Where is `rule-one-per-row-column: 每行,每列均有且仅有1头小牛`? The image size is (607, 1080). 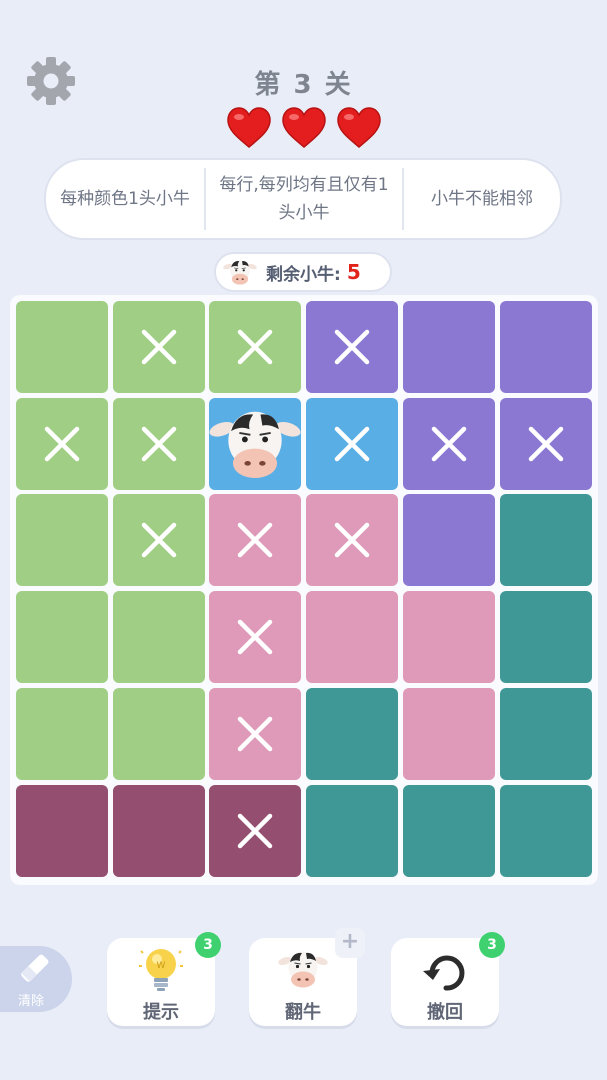 rule-one-per-row-column: 每行,每列均有且仅有1头小牛 is located at coordinates (305, 199).